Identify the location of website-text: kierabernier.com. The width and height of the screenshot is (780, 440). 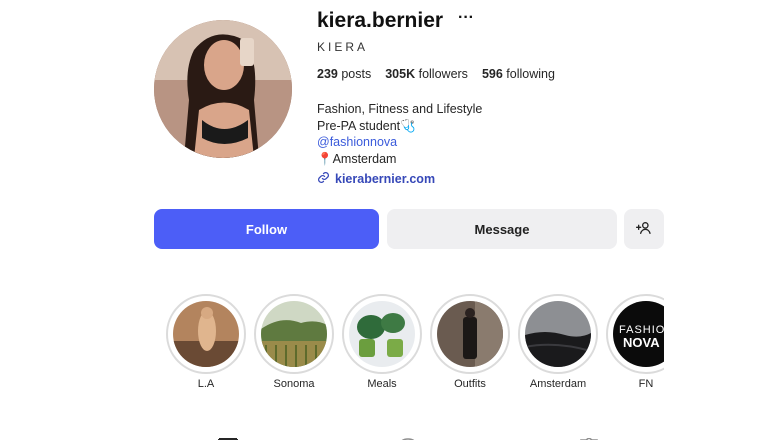
(385, 179).